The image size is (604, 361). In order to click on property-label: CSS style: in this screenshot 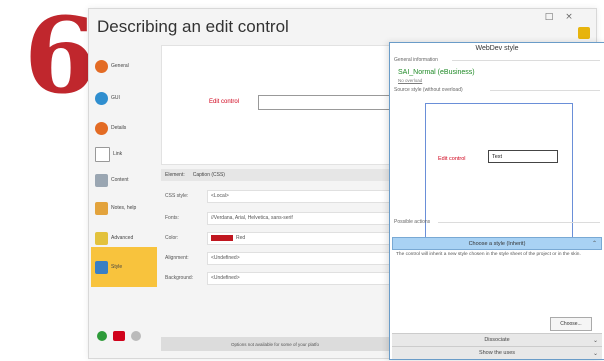, I will do `click(177, 196)`.